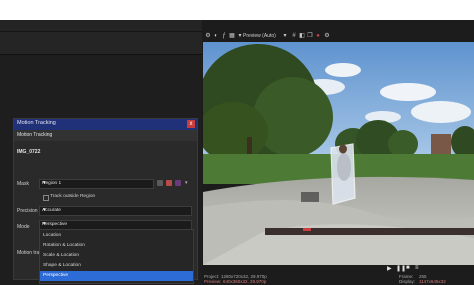  What do you see at coordinates (101, 26) in the screenshot?
I see `left-topbar` at bounding box center [101, 26].